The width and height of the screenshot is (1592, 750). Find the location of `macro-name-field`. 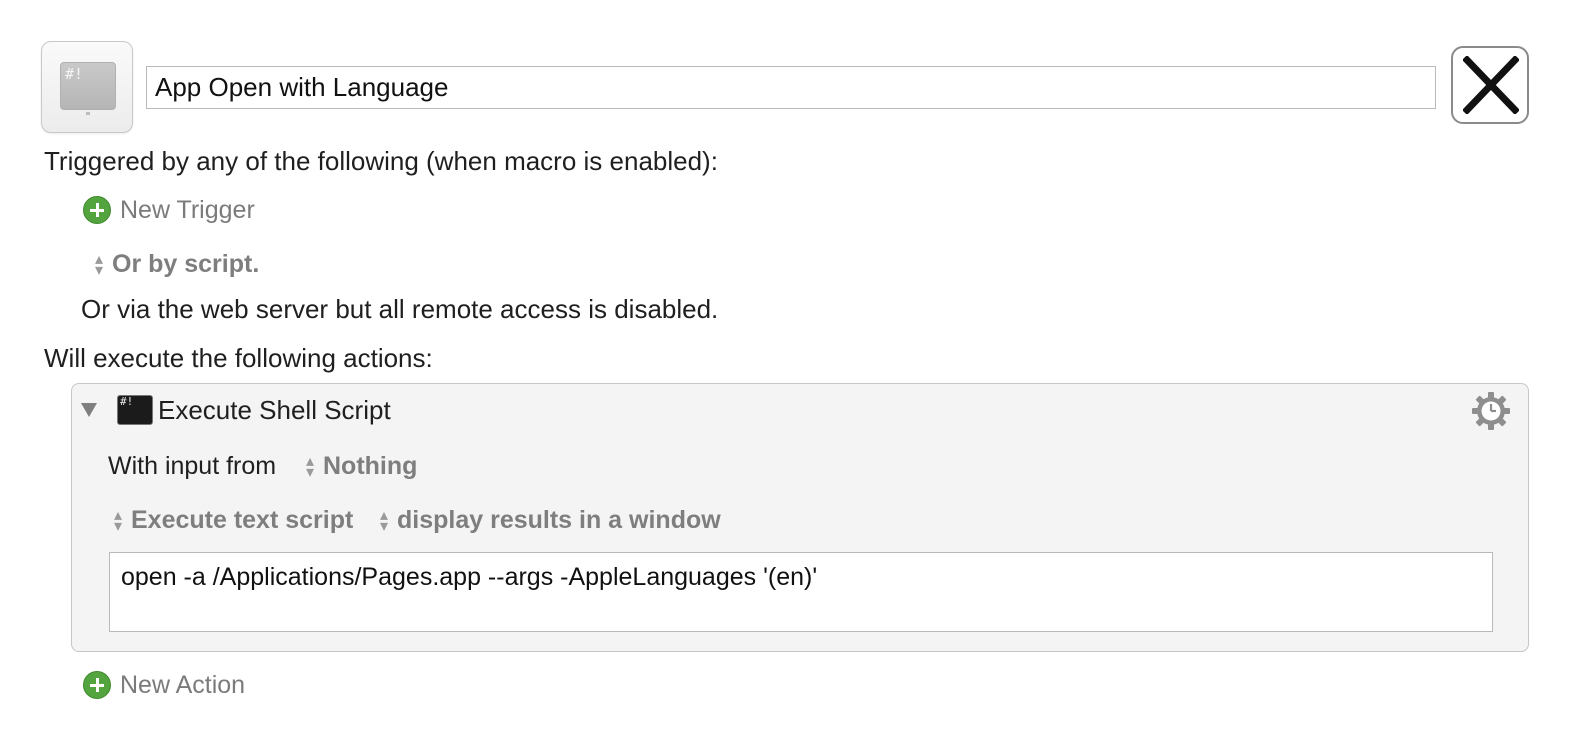

macro-name-field is located at coordinates (791, 87).